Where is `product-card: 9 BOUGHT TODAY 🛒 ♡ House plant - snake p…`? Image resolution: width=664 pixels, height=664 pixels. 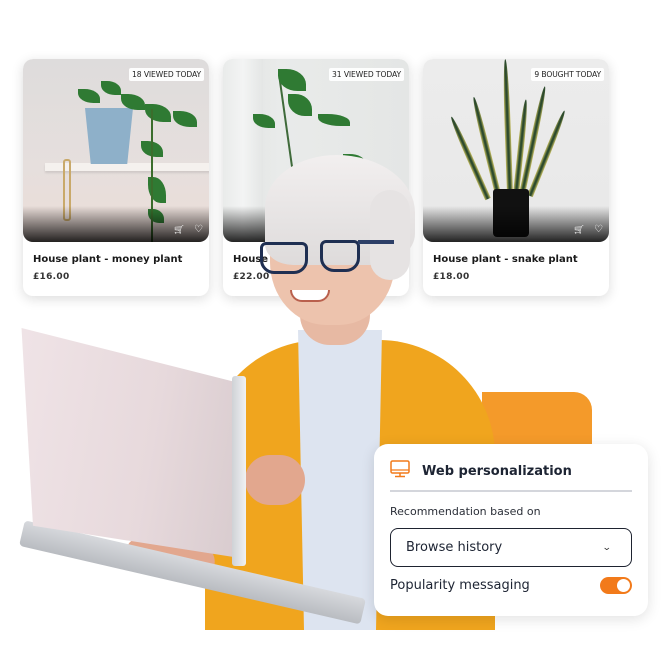
product-card: 9 BOUGHT TODAY 🛒 ♡ House plant - snake p… is located at coordinates (516, 177).